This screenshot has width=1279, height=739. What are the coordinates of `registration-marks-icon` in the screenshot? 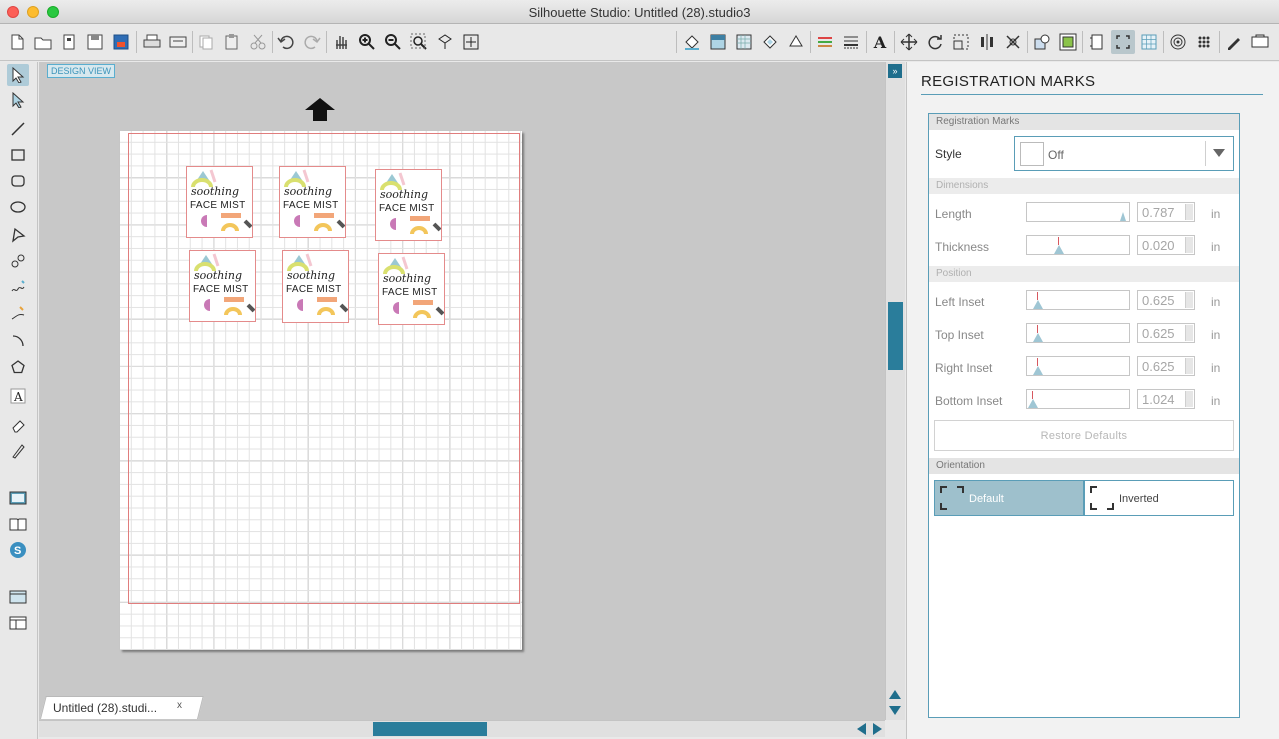 It's located at (1123, 42).